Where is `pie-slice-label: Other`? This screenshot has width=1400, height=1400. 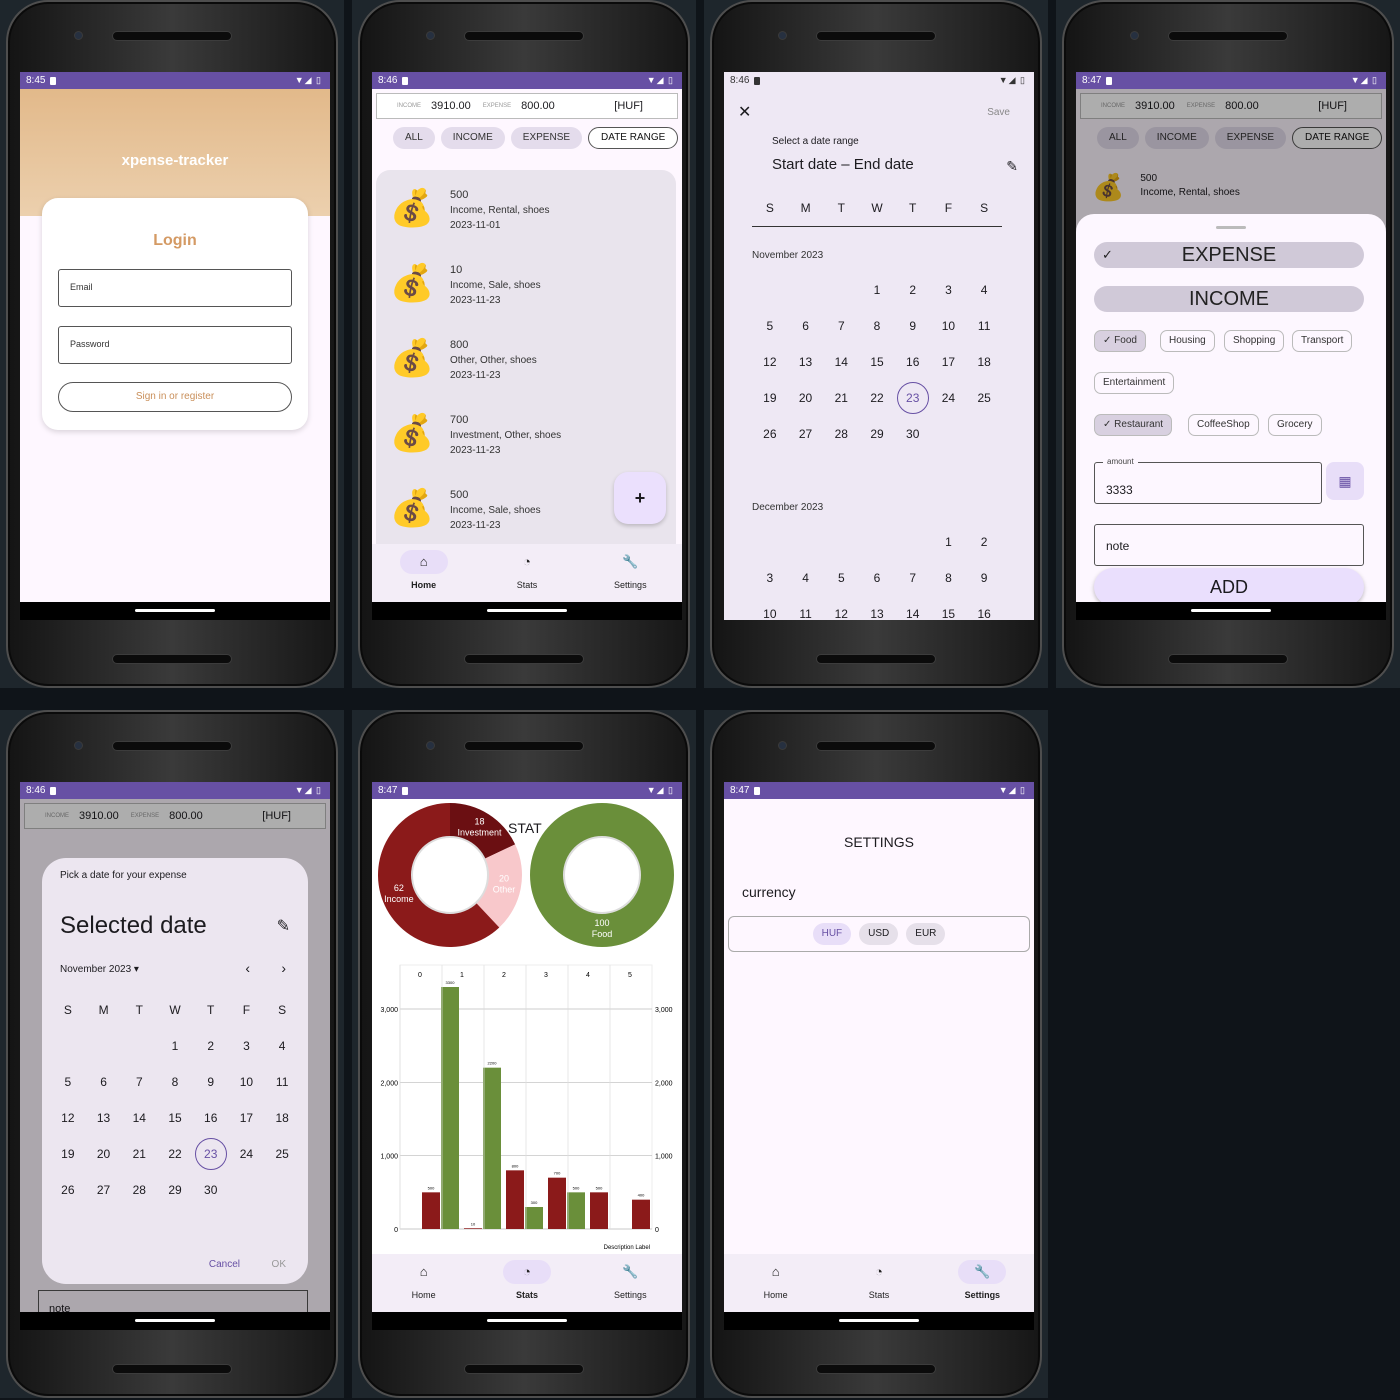 pie-slice-label: Other is located at coordinates (504, 889).